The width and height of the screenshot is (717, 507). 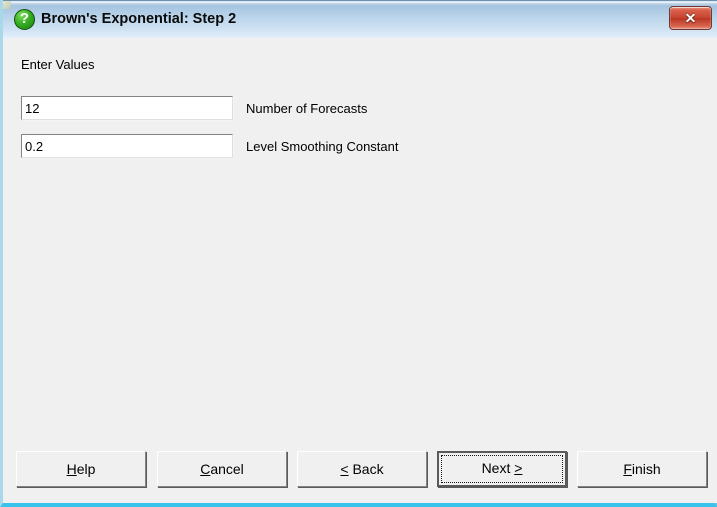 What do you see at coordinates (322, 146) in the screenshot?
I see `level-smoothing-constant-label: Level Smoothing Constant` at bounding box center [322, 146].